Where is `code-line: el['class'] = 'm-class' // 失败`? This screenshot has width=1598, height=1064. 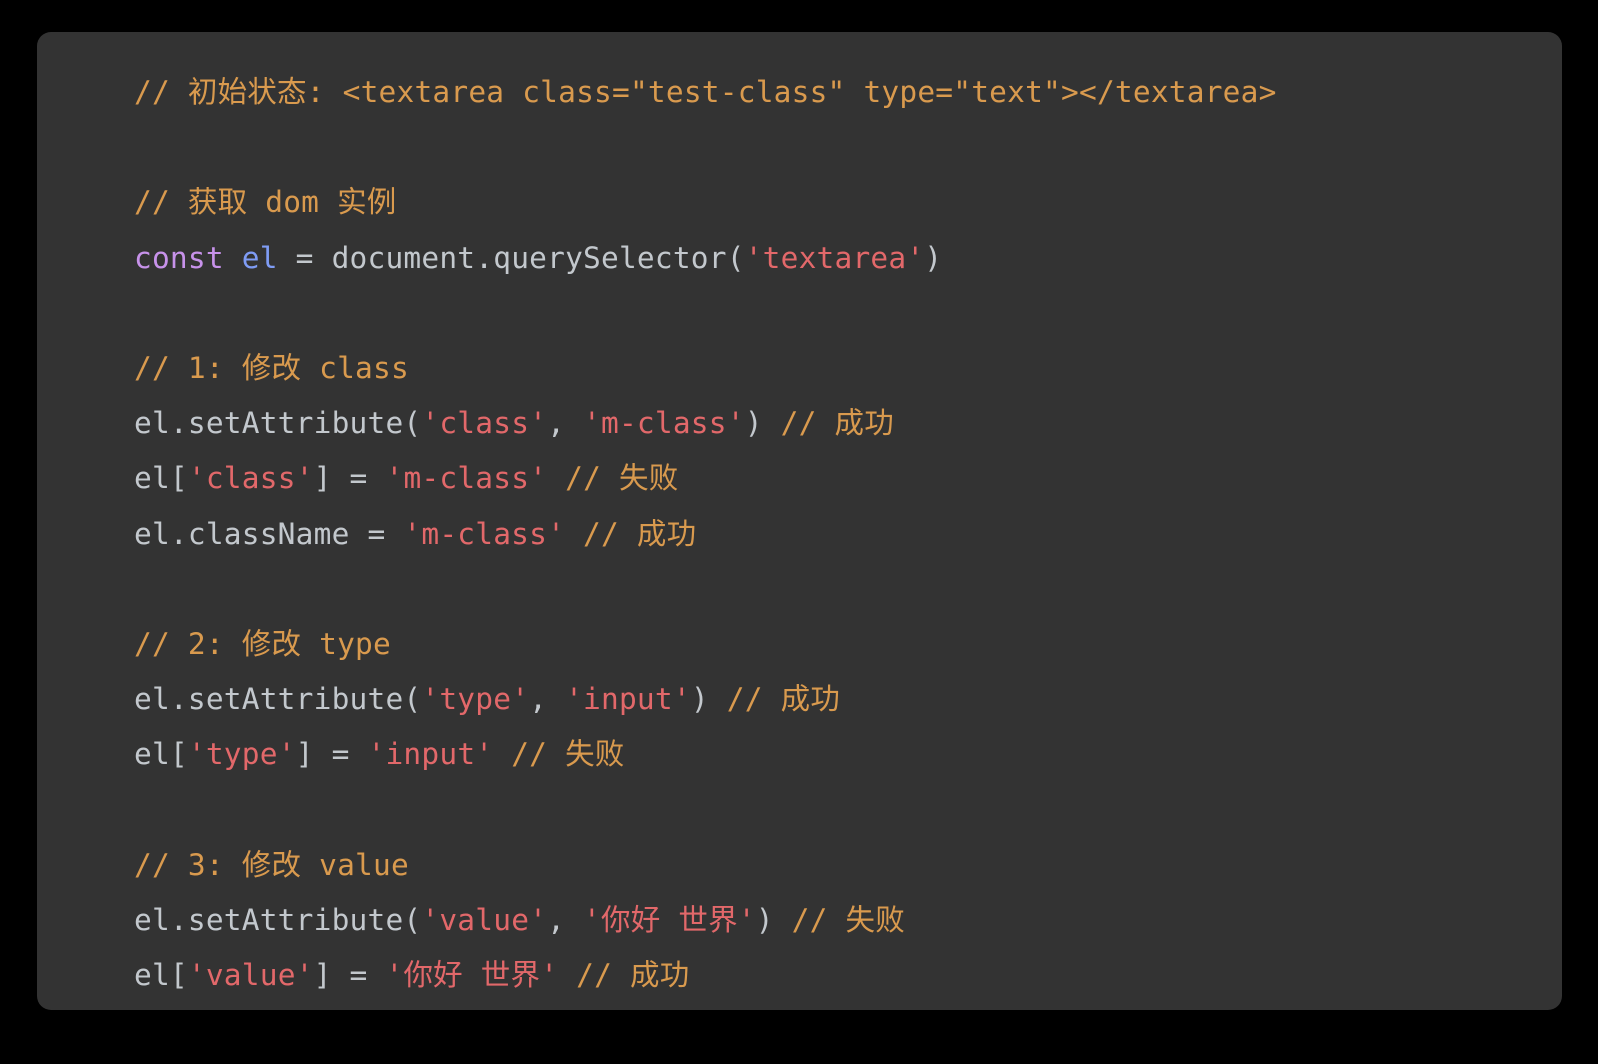
code-line: el['class'] = 'm-class' // 失败 is located at coordinates (848, 478).